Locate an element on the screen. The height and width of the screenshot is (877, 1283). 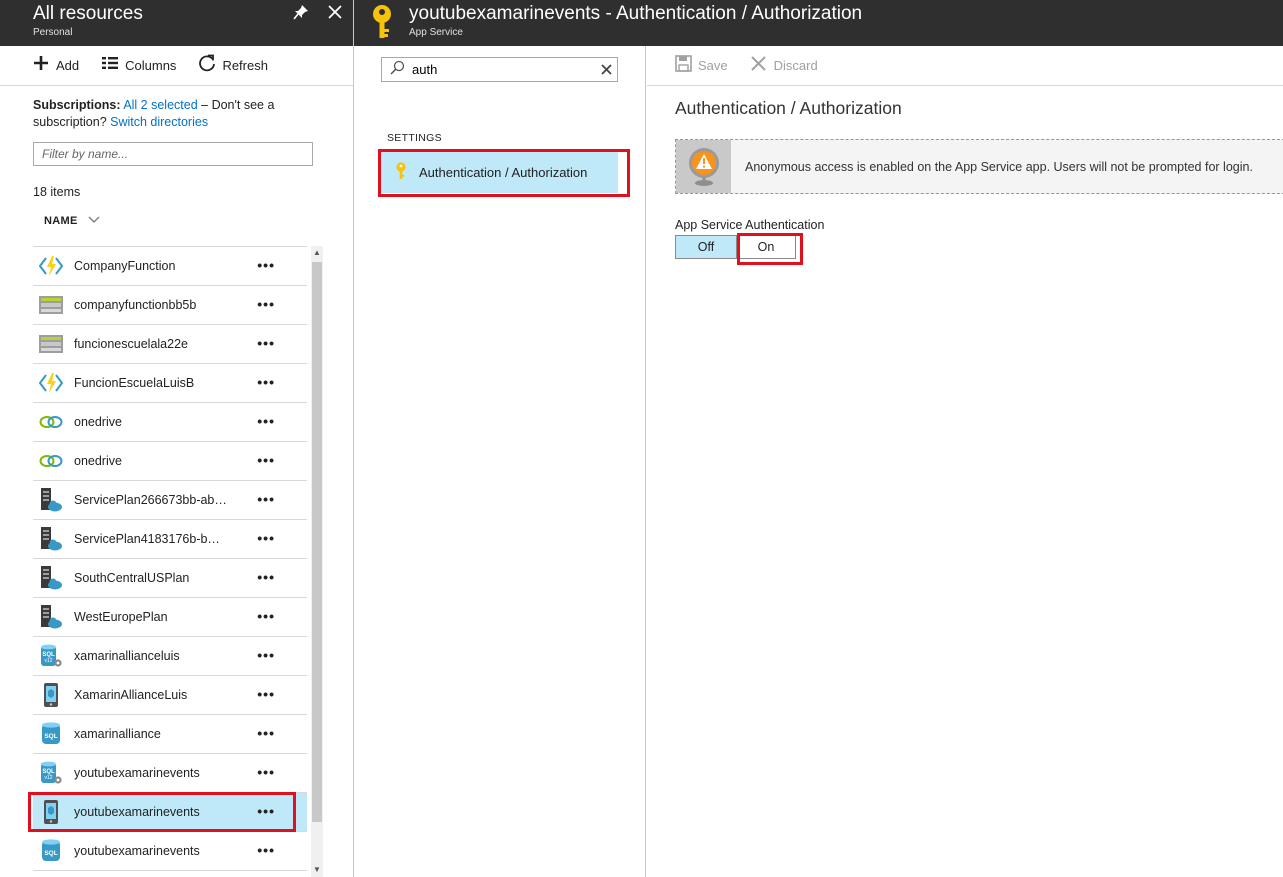
menu-item-authentication-authorization: Authentication / Authorization is located at coordinates (499, 172).